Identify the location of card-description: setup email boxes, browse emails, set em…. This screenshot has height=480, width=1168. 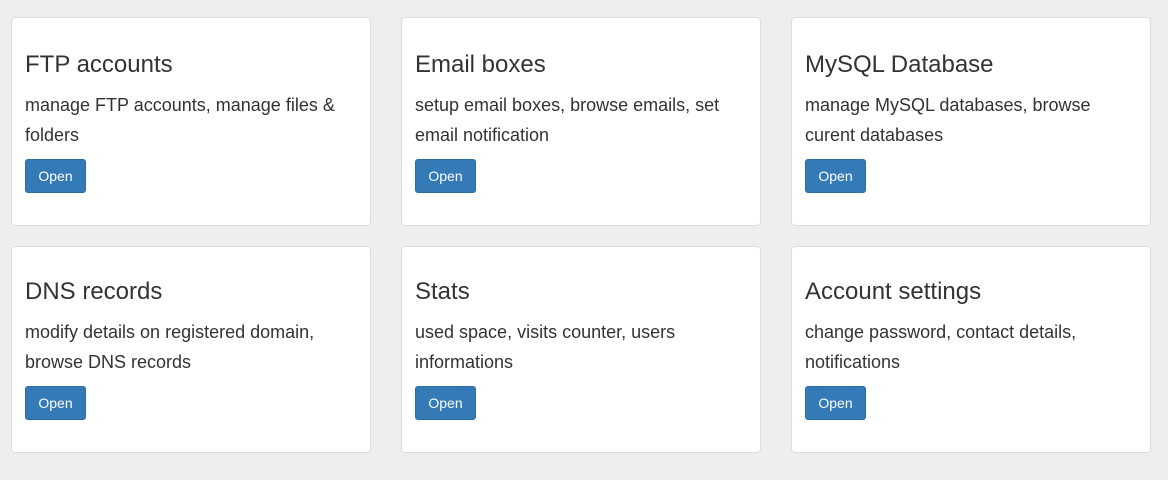
(567, 120).